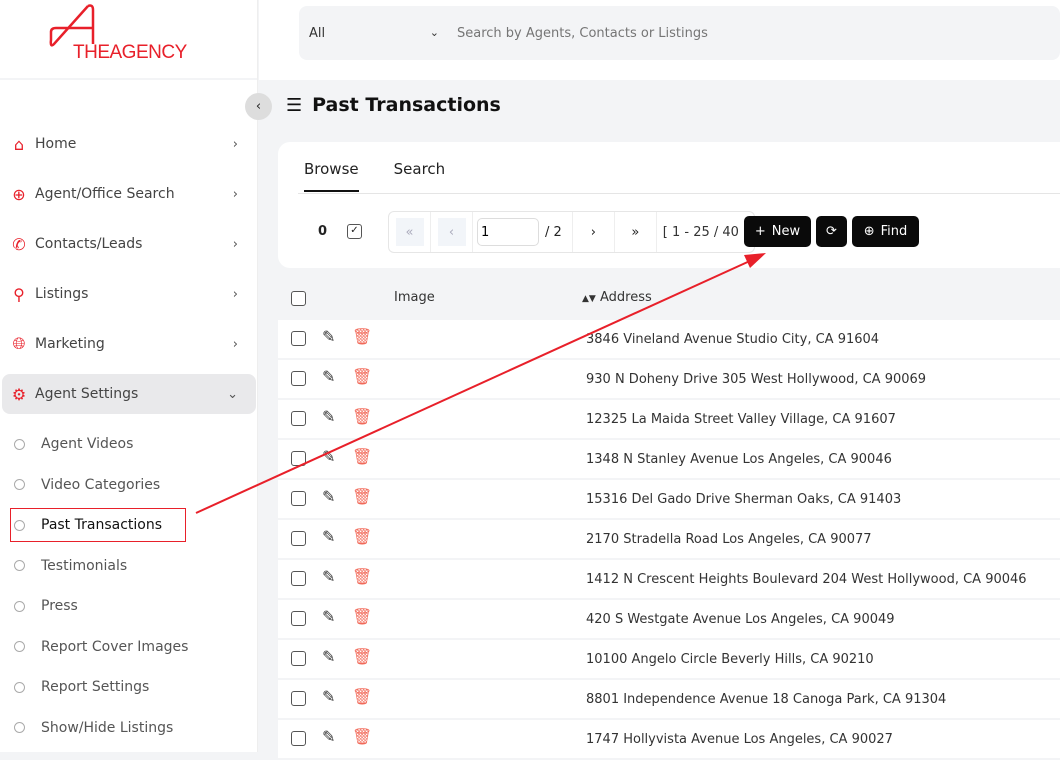 This screenshot has width=1060, height=760. Describe the element at coordinates (95, 687) in the screenshot. I see `subitem-label: Report Settings` at that location.